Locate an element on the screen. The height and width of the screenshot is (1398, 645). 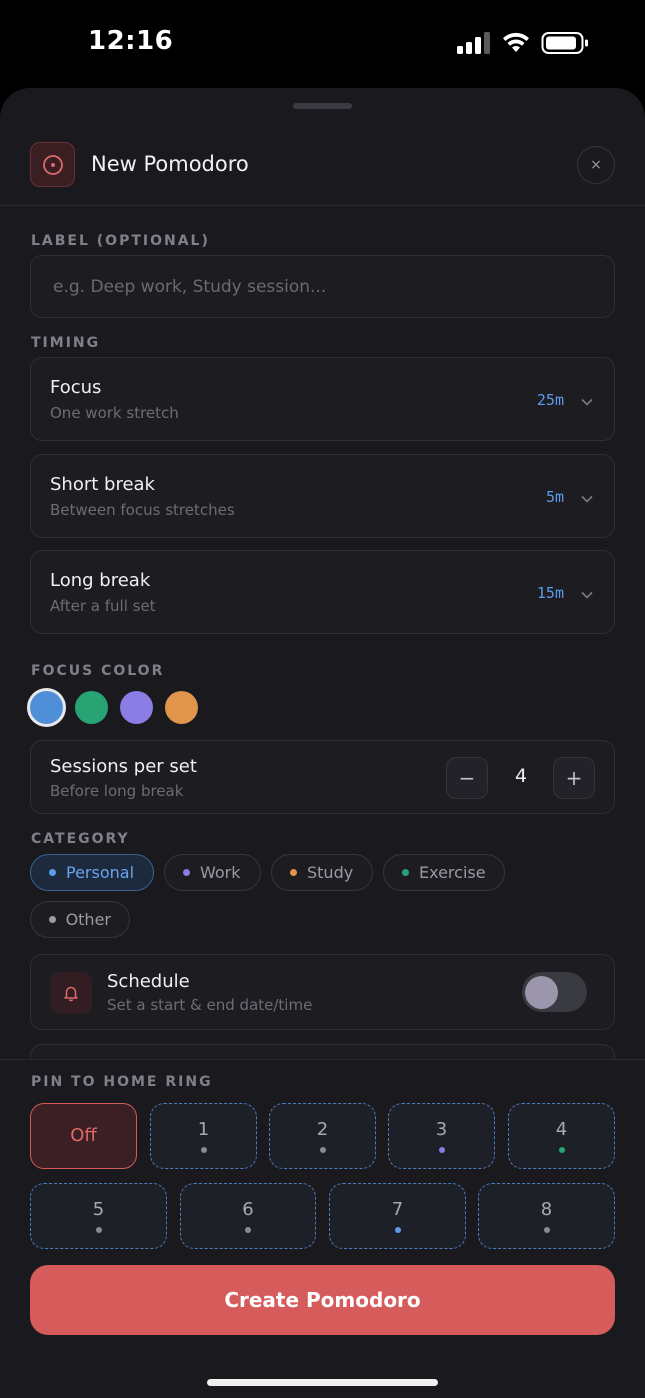
category-chip-study: Study is located at coordinates (322, 872).